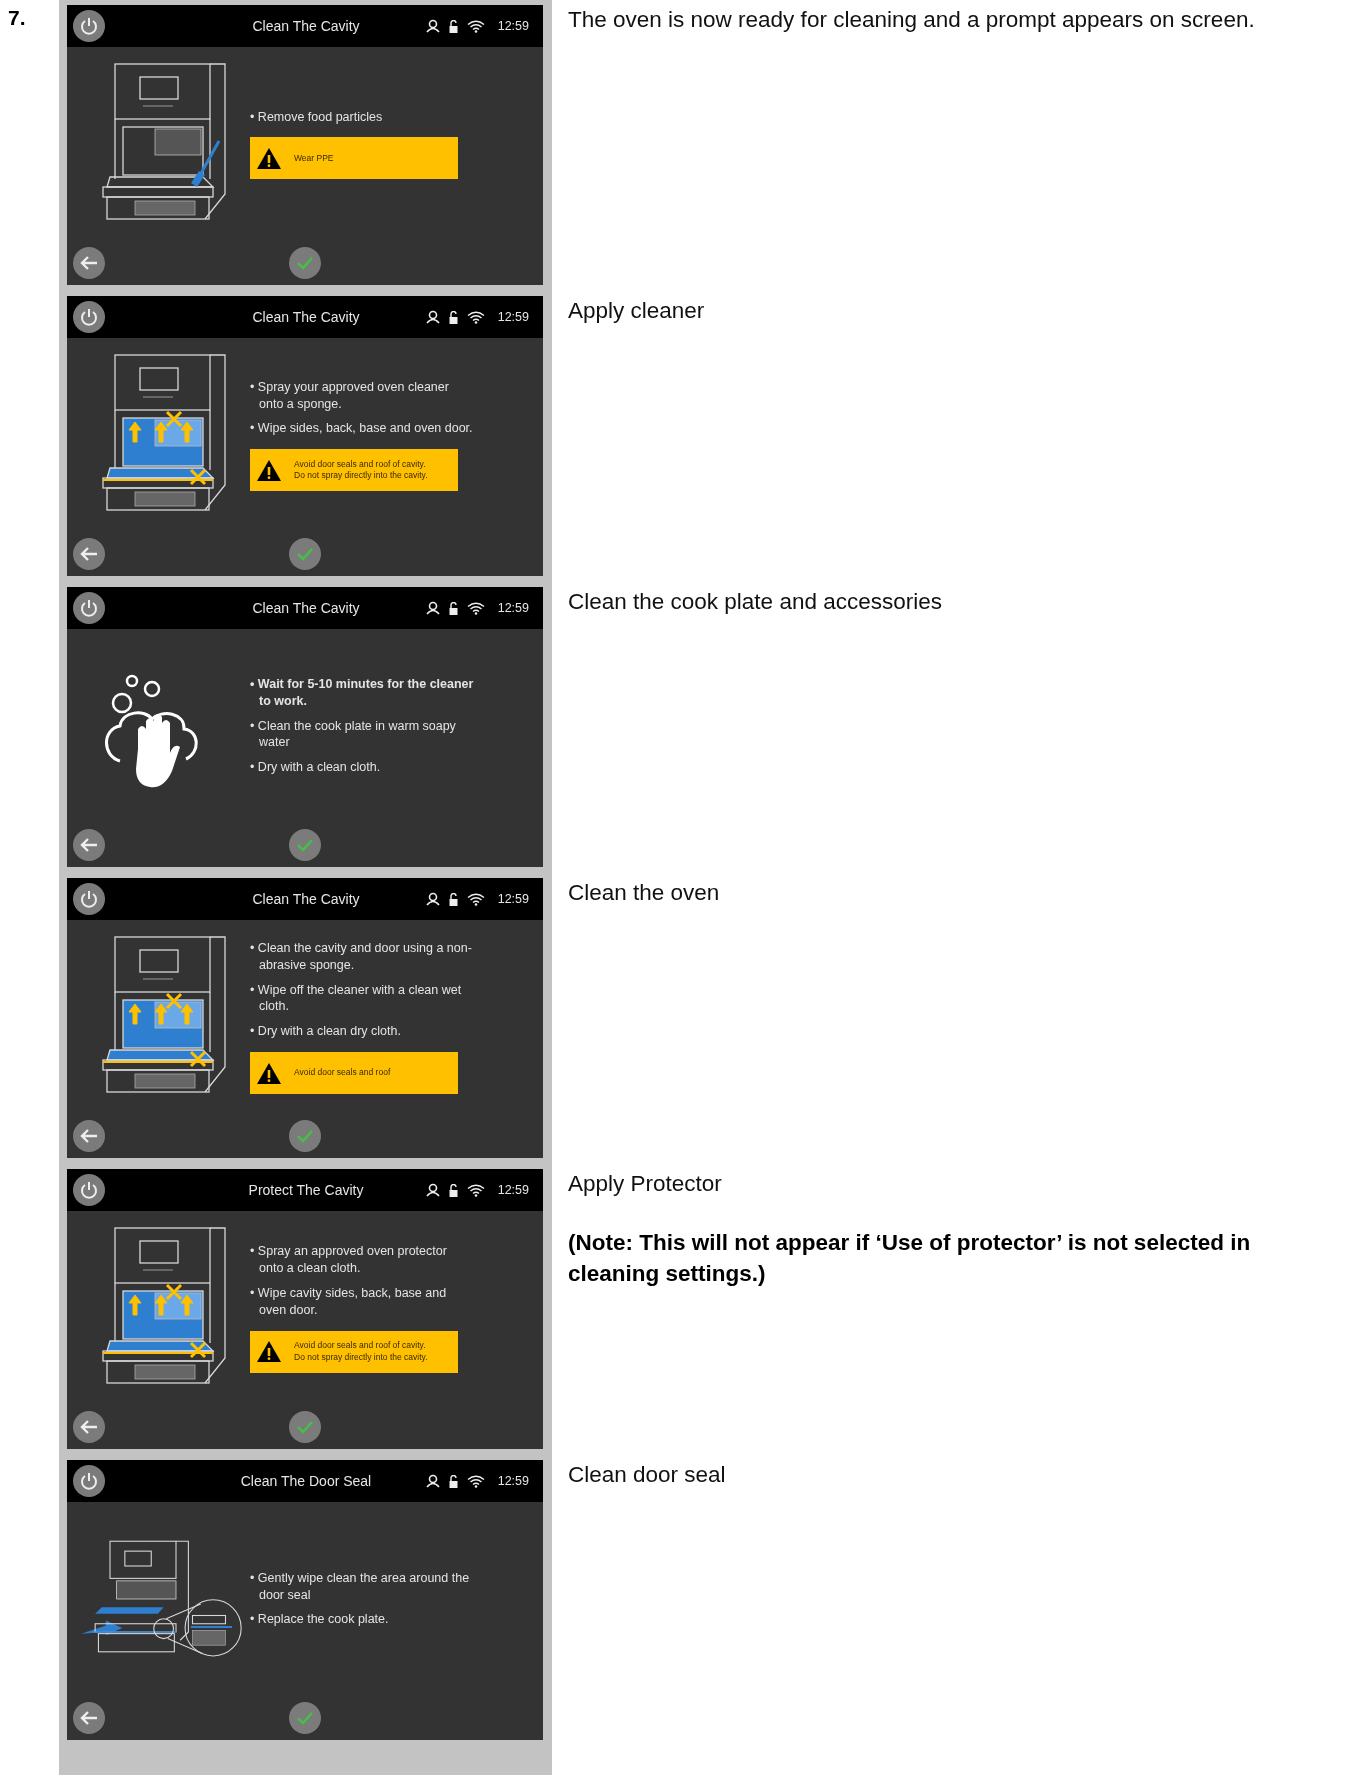  I want to click on instruction-text: • Wipe cavity sides, back, base and oven door., so click(349, 1302).